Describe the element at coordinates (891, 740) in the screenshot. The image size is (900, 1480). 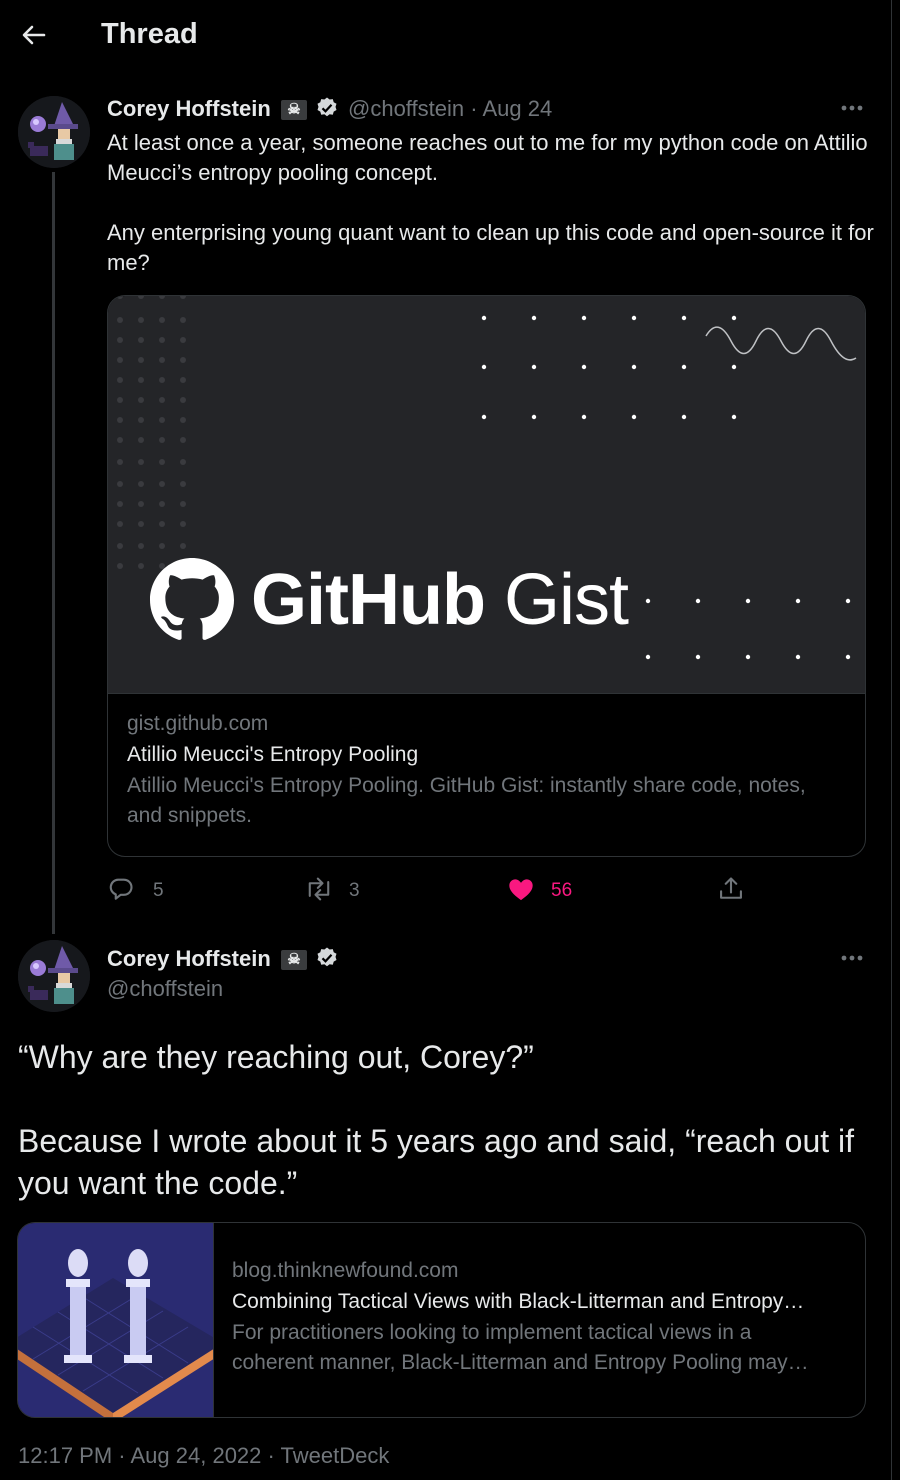
I see `column-divider` at that location.